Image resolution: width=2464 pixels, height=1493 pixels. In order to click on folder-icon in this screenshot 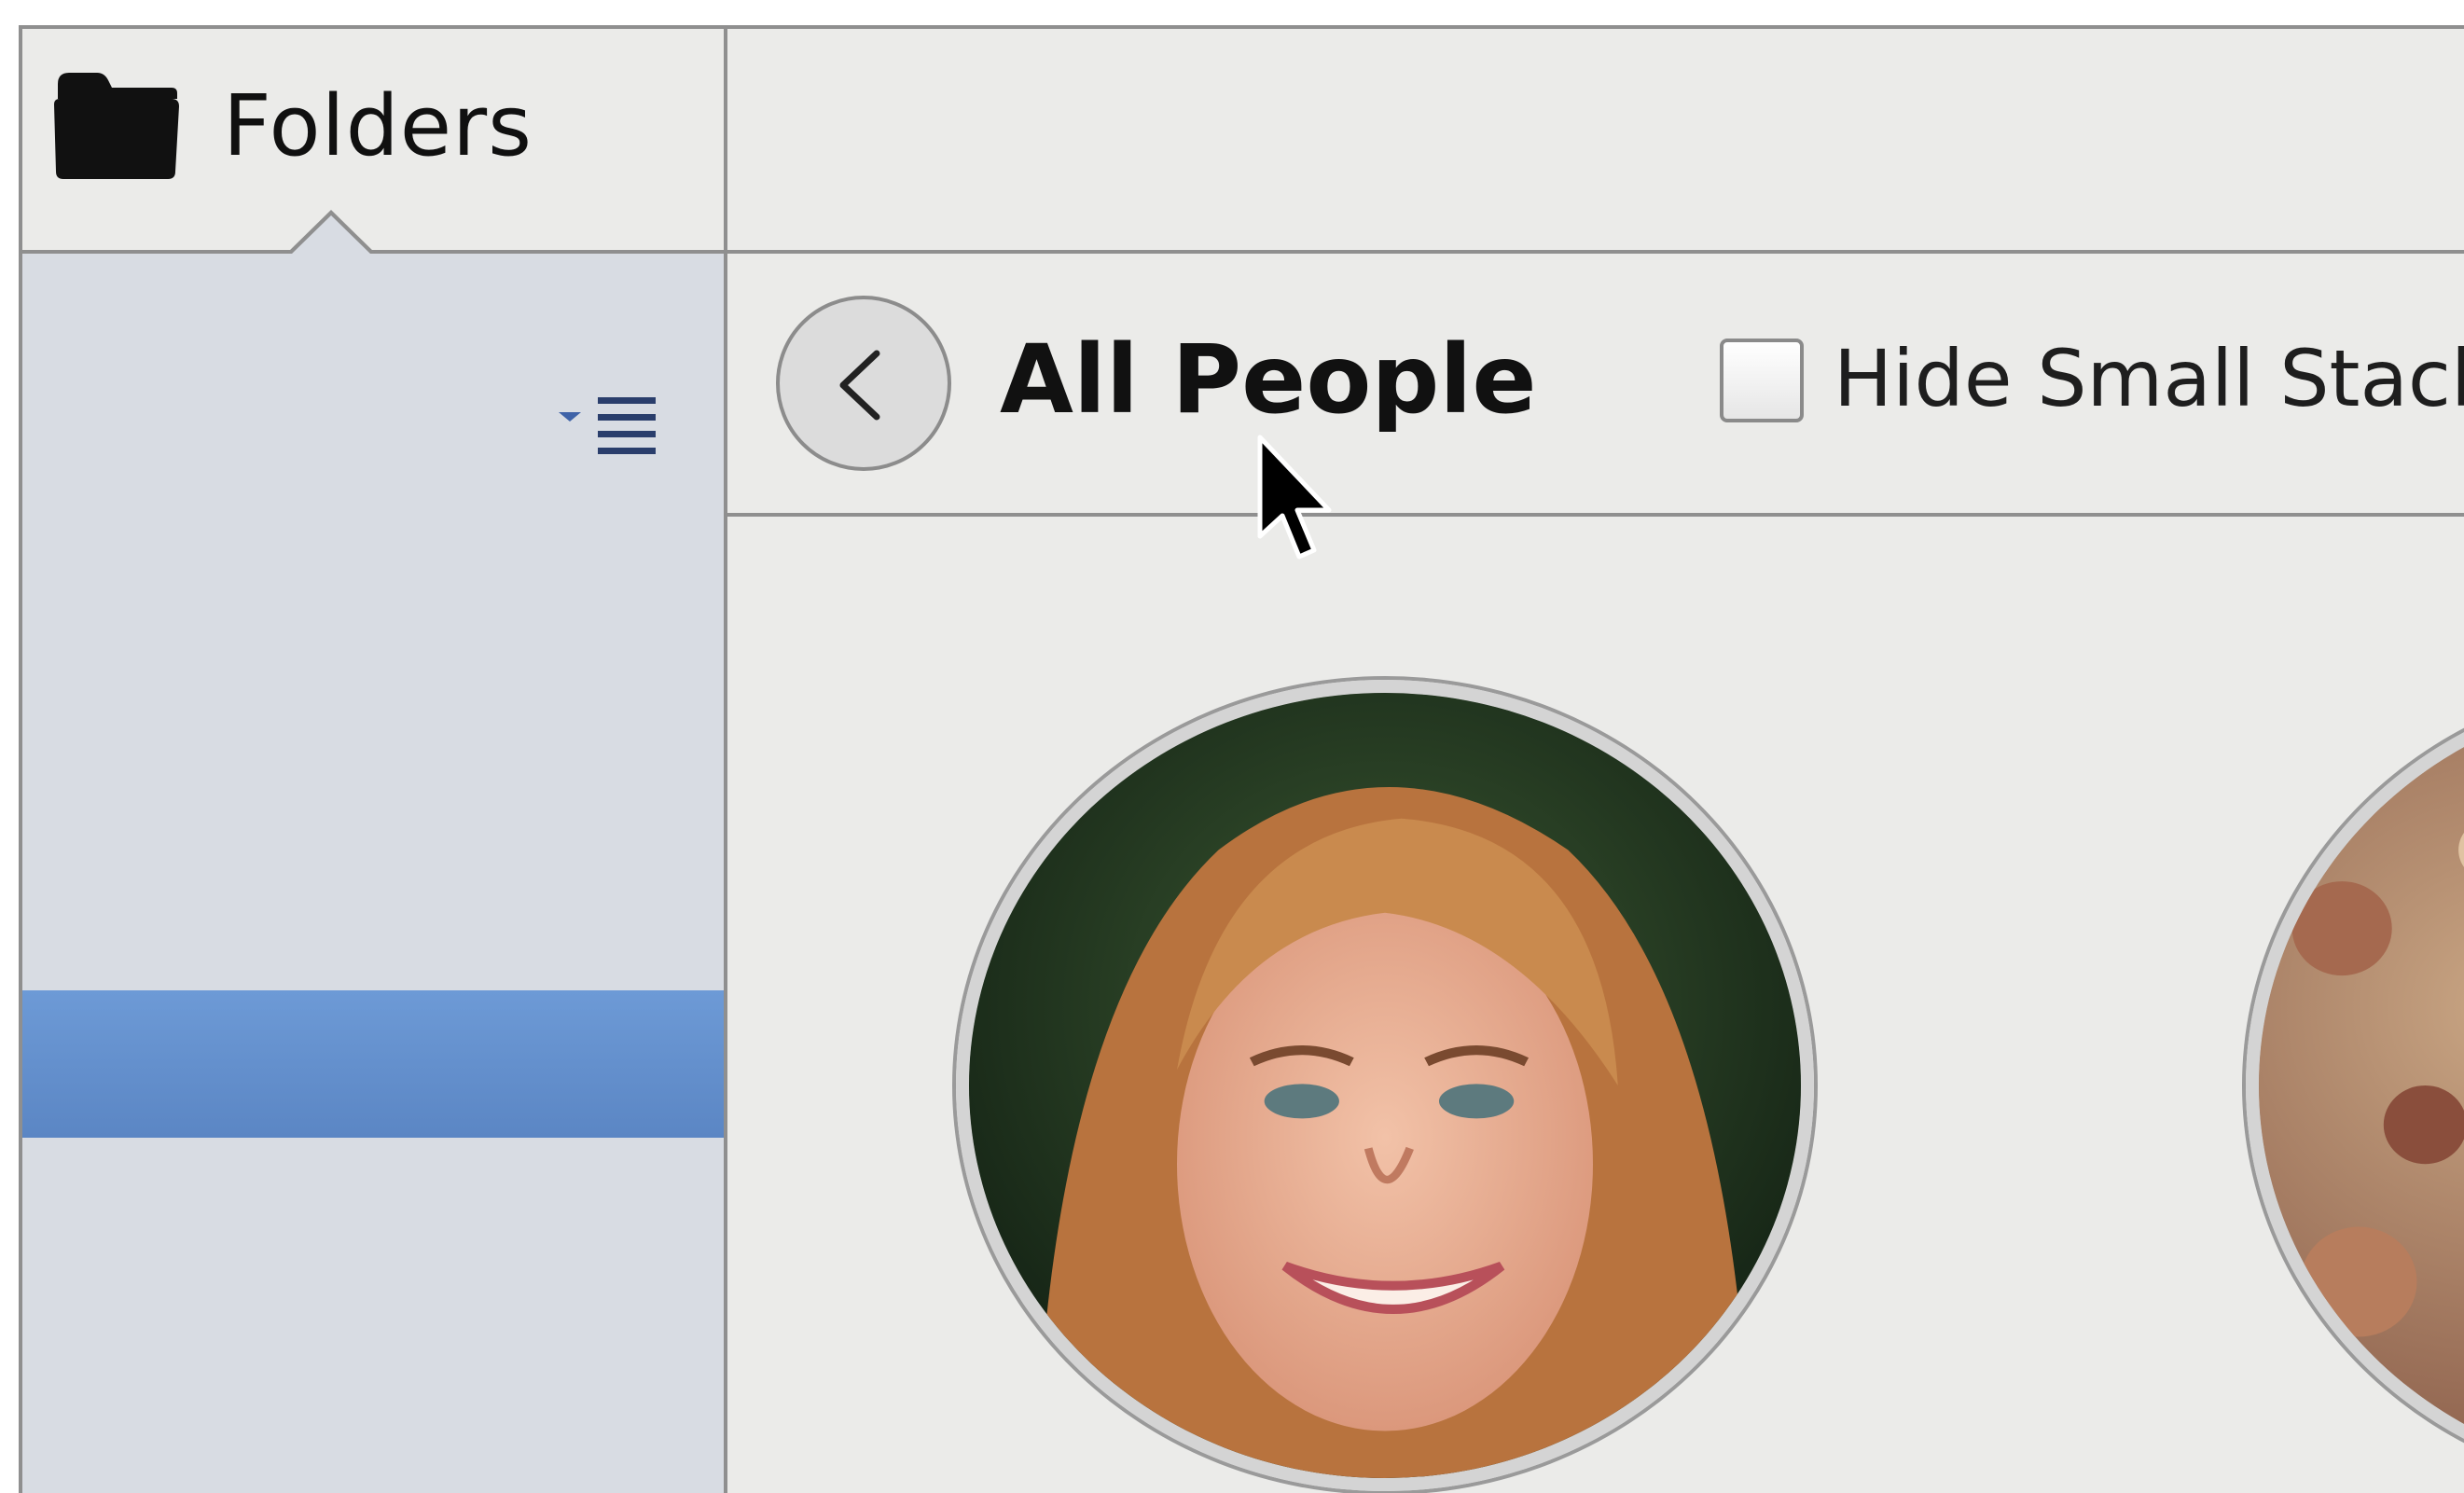, I will do `click(116, 123)`.